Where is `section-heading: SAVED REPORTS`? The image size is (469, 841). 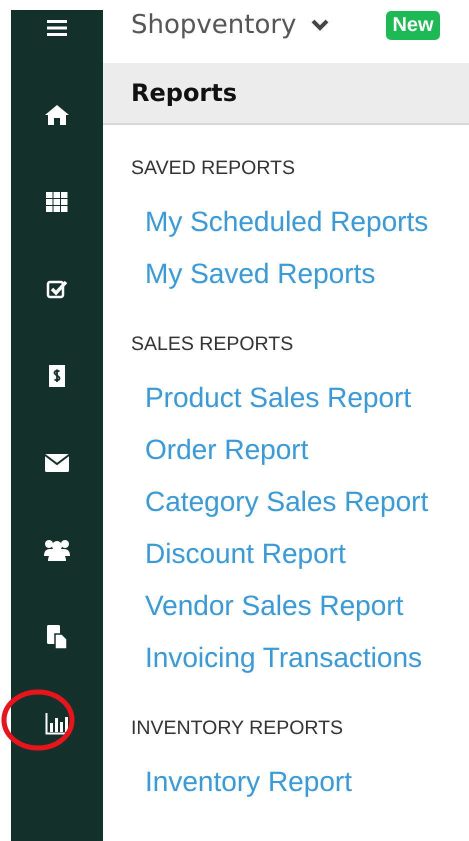 section-heading: SAVED REPORTS is located at coordinates (213, 168).